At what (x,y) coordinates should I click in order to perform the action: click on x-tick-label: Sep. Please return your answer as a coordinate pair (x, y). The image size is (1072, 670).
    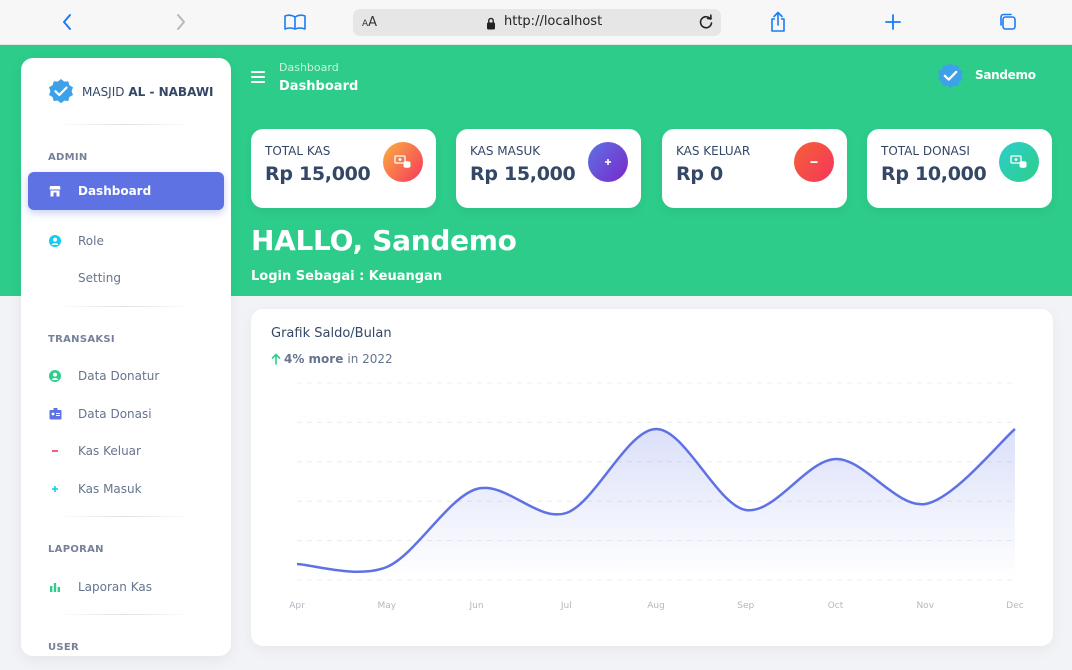
    Looking at the image, I should click on (745, 606).